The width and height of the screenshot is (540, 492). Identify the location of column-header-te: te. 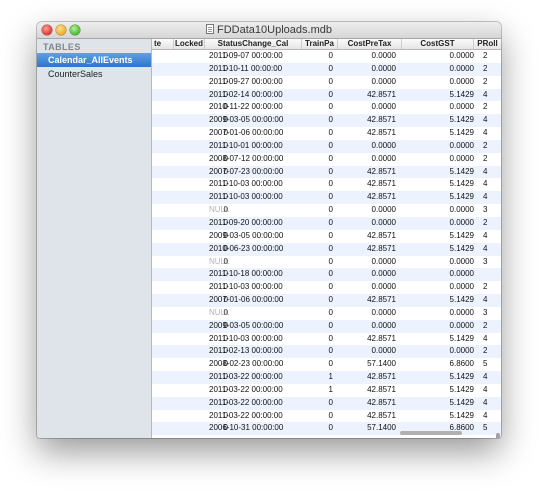
(163, 44).